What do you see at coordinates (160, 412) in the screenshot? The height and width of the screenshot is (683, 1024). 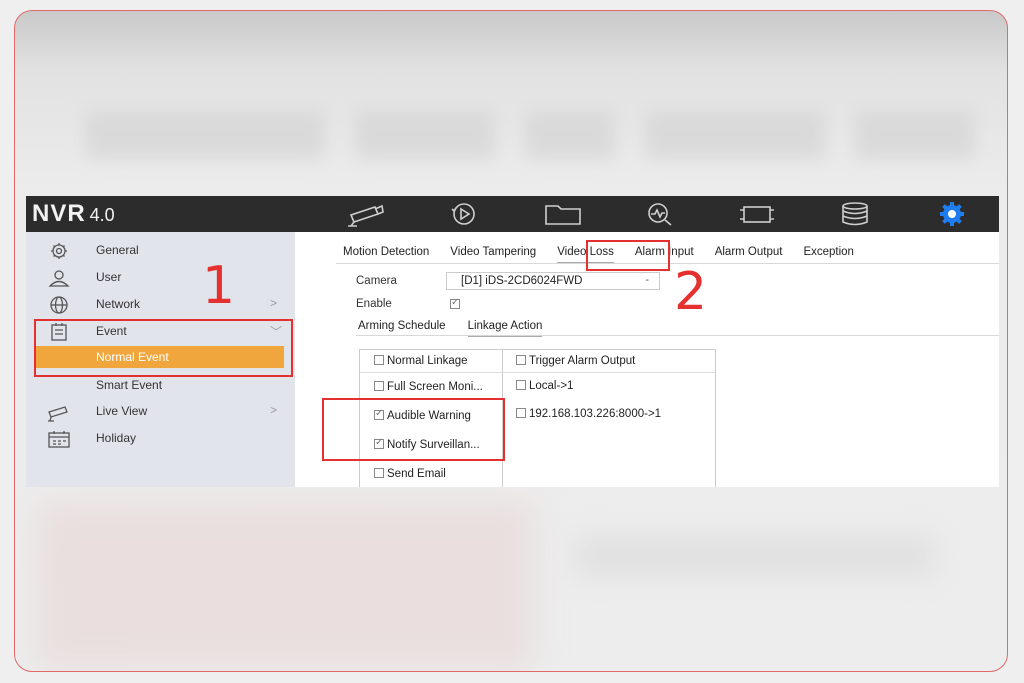 I see `sidebar-item-live-view: Live View >` at bounding box center [160, 412].